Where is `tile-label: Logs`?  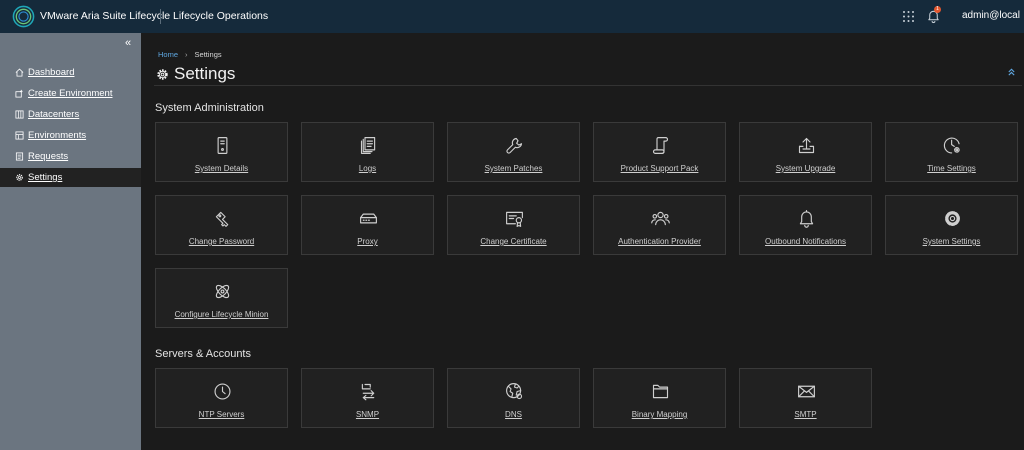
tile-label: Logs is located at coordinates (367, 168).